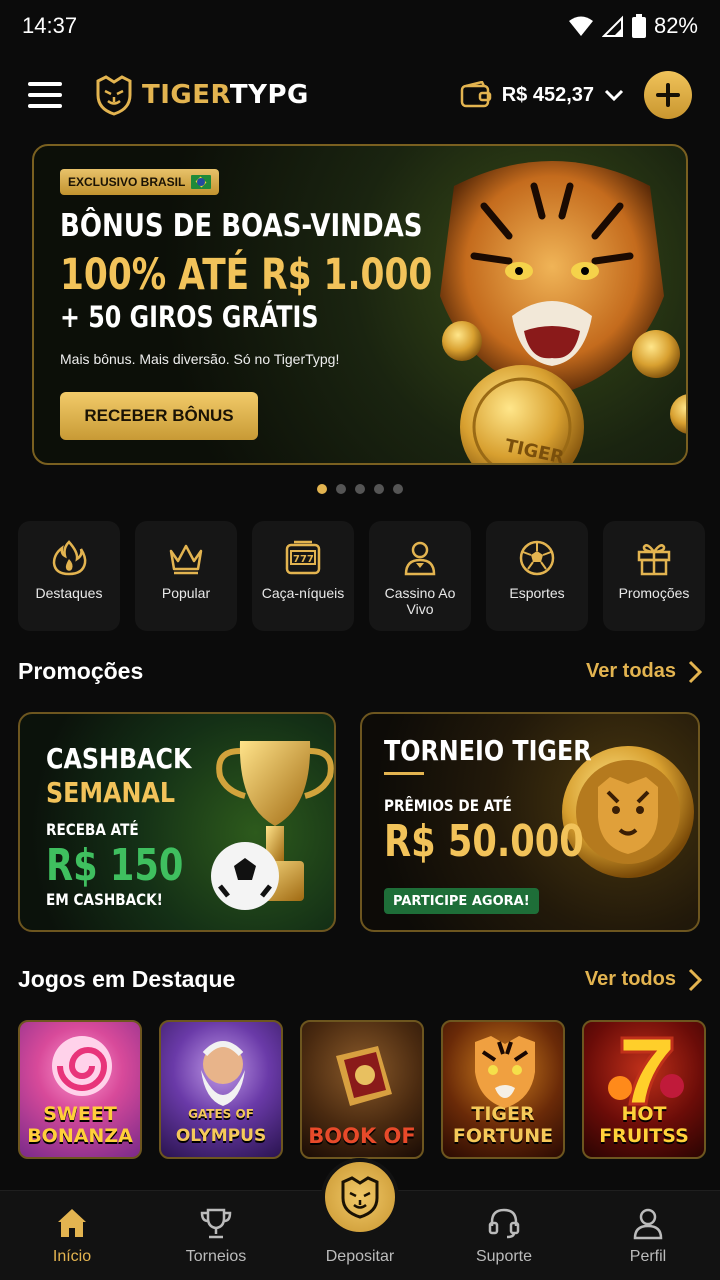 The width and height of the screenshot is (720, 1280). What do you see at coordinates (50, 25) in the screenshot?
I see `status-time: 14:37` at bounding box center [50, 25].